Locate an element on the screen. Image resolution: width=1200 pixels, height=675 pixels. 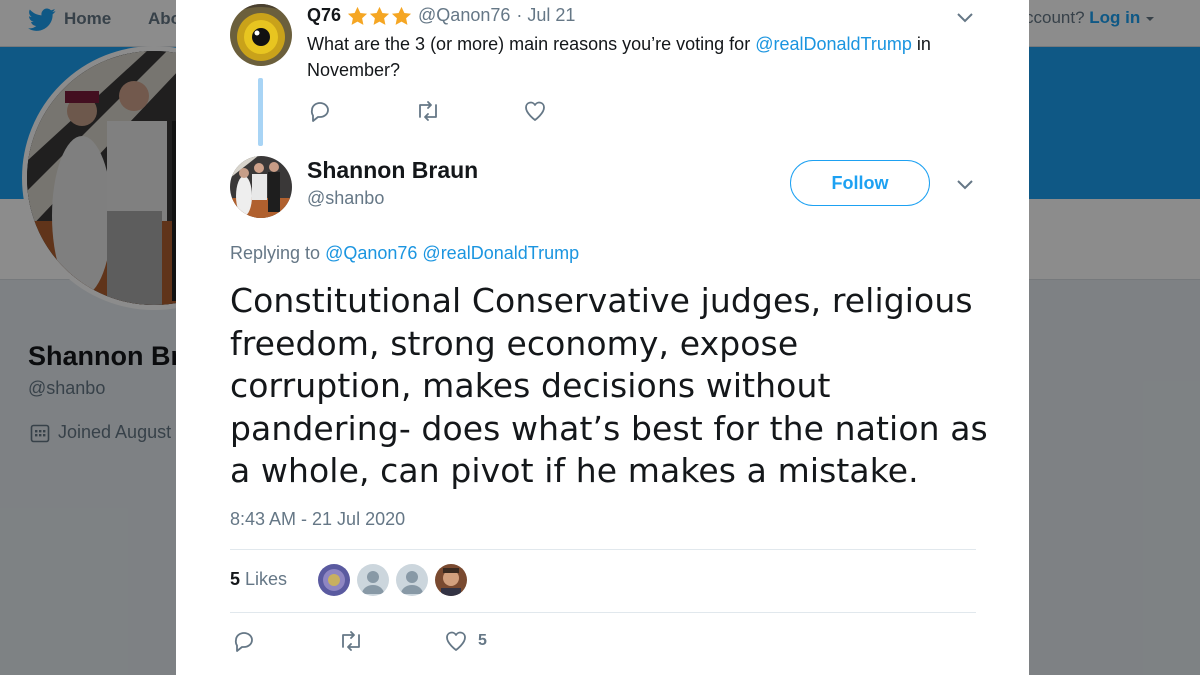
likes-summary: 5 Likes is located at coordinates (258, 579).